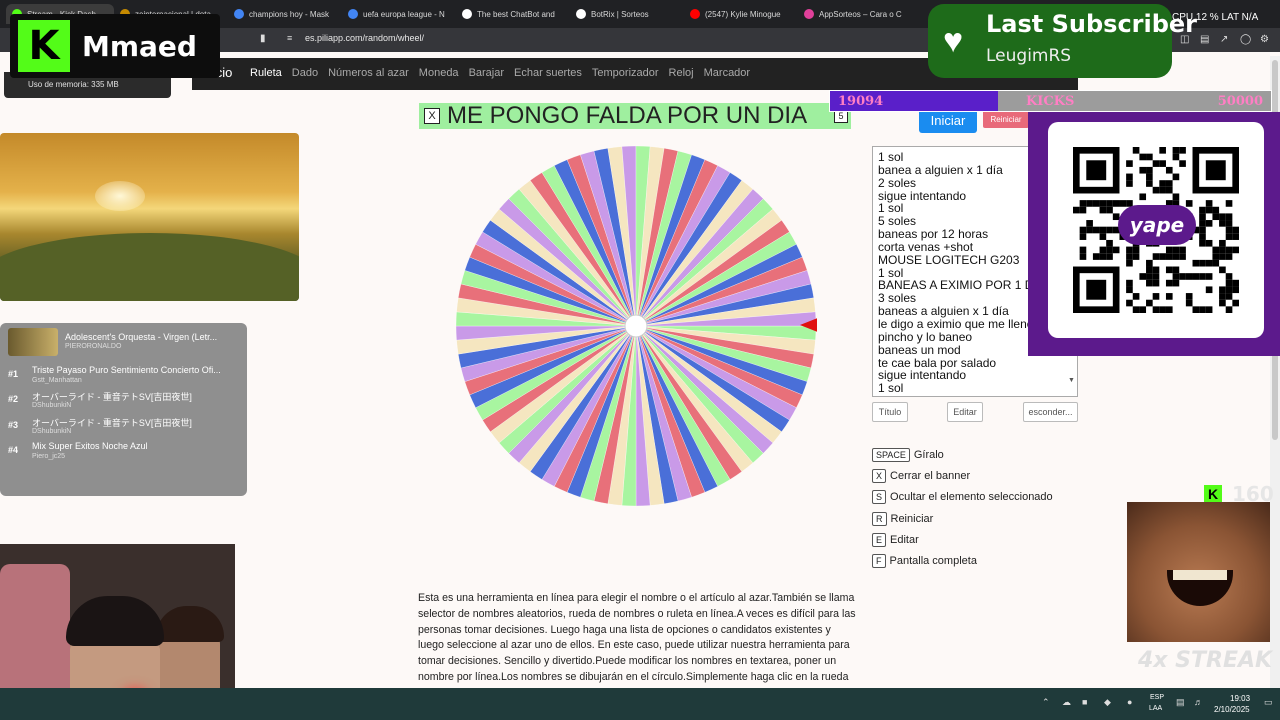  I want to click on microphone-icon: ●, so click(1129, 702).